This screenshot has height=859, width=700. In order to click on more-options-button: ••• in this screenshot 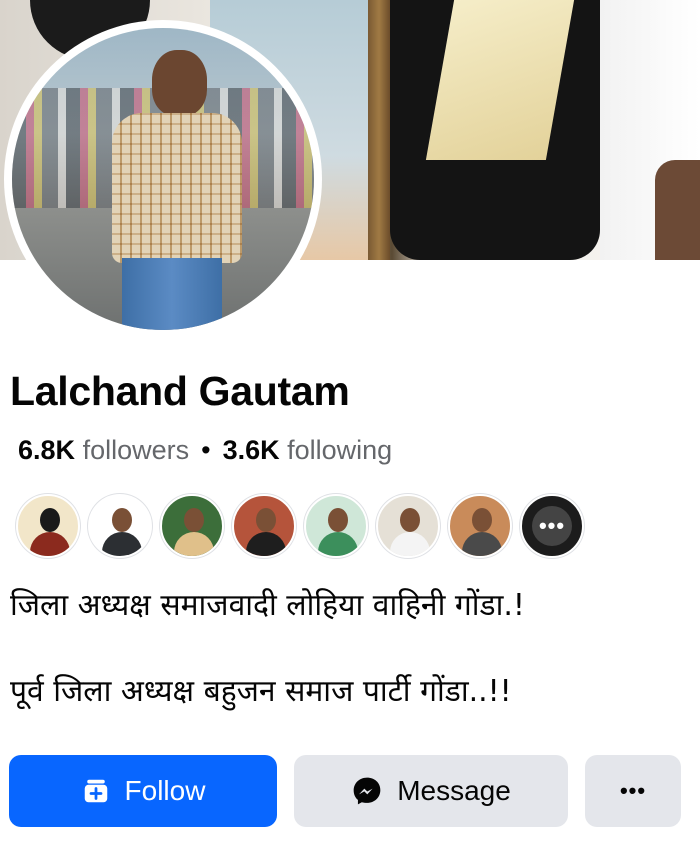, I will do `click(633, 791)`.